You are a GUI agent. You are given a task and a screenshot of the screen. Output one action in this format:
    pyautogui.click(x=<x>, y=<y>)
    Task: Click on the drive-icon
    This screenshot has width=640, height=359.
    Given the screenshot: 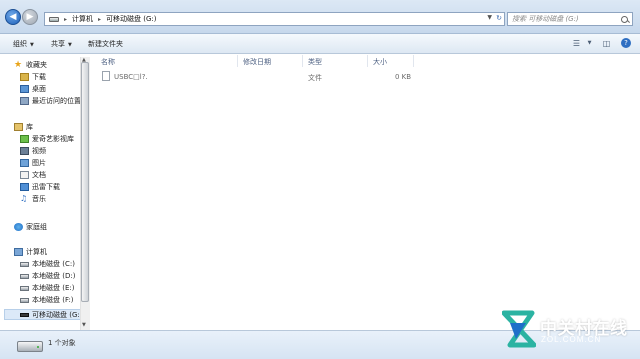 What is the action you would take?
    pyautogui.click(x=54, y=19)
    